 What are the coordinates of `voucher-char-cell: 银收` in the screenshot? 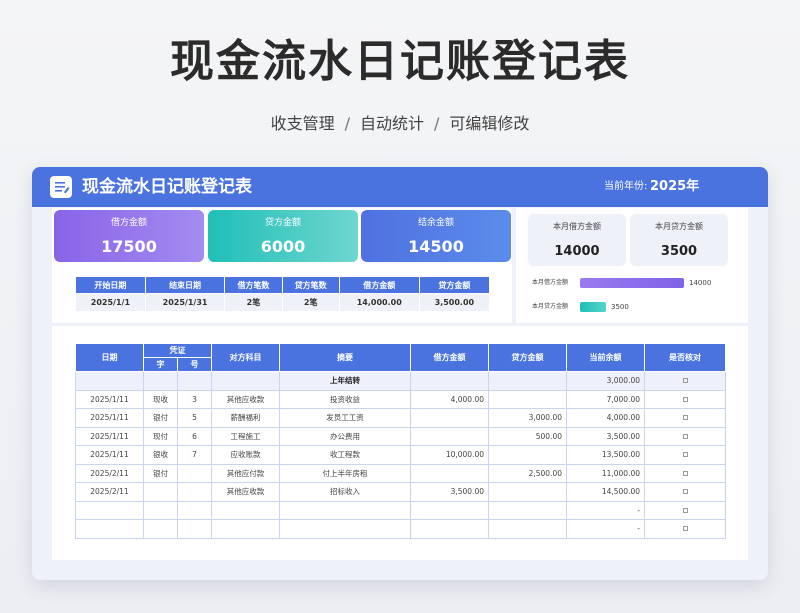 It's located at (160, 455).